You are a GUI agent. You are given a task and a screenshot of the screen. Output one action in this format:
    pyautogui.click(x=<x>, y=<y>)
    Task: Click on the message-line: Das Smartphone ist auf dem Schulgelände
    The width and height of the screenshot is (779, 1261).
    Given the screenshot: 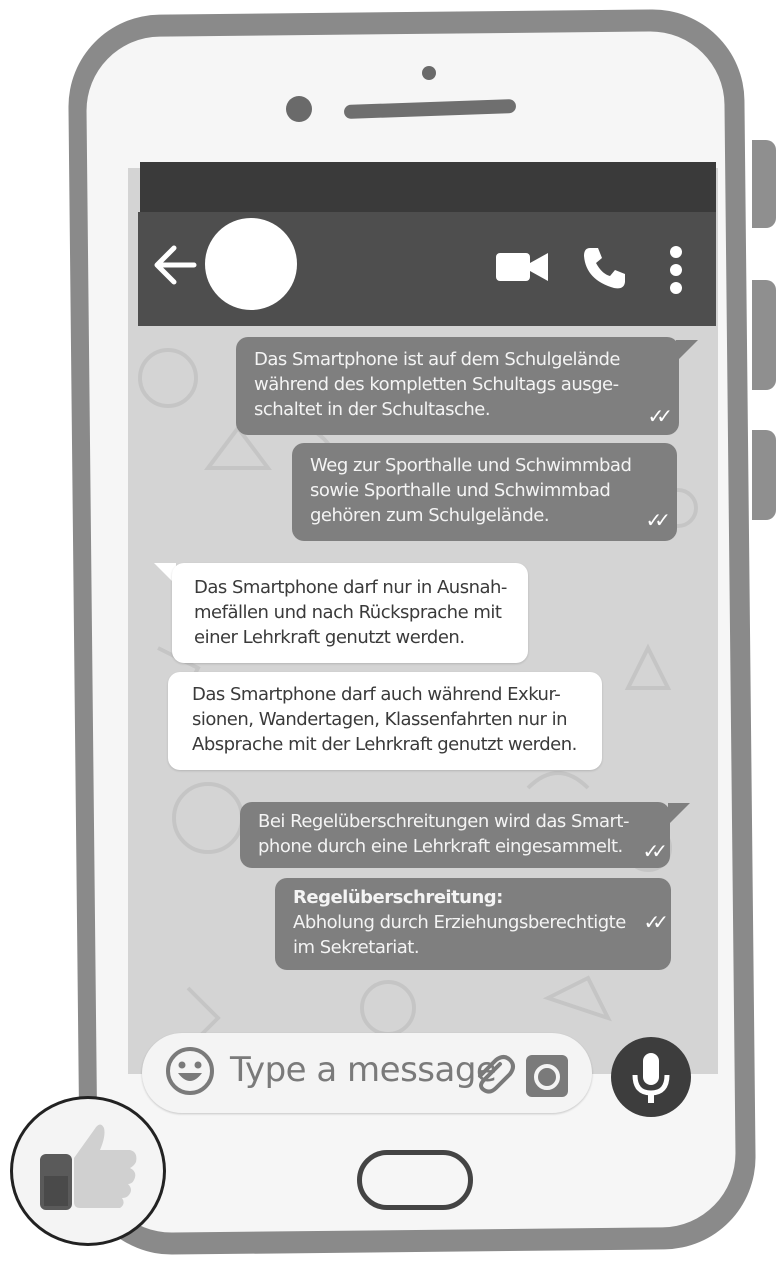 What is the action you would take?
    pyautogui.click(x=437, y=359)
    